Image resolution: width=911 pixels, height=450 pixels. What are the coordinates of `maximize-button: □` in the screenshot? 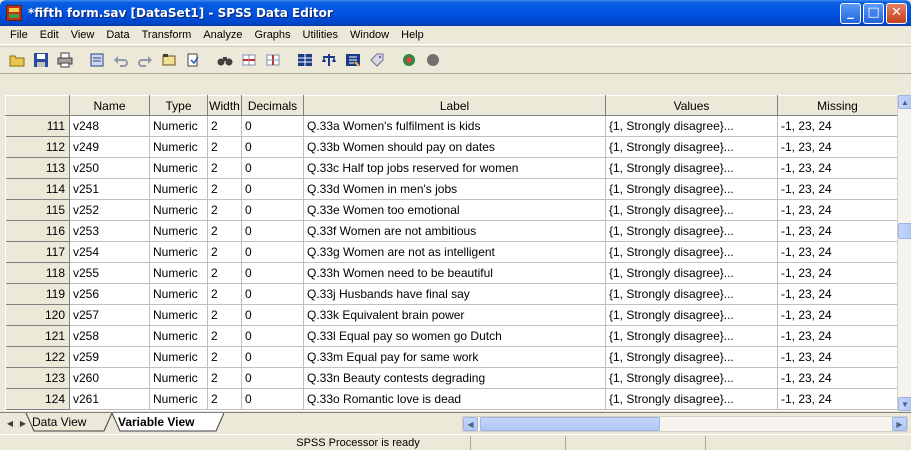 It's located at (873, 13).